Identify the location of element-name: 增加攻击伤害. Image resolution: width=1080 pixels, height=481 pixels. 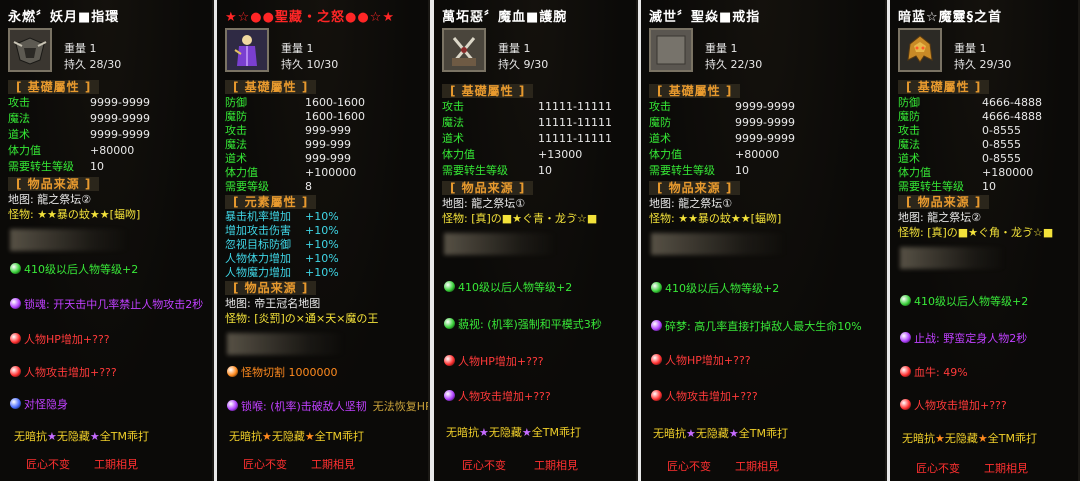
(258, 230).